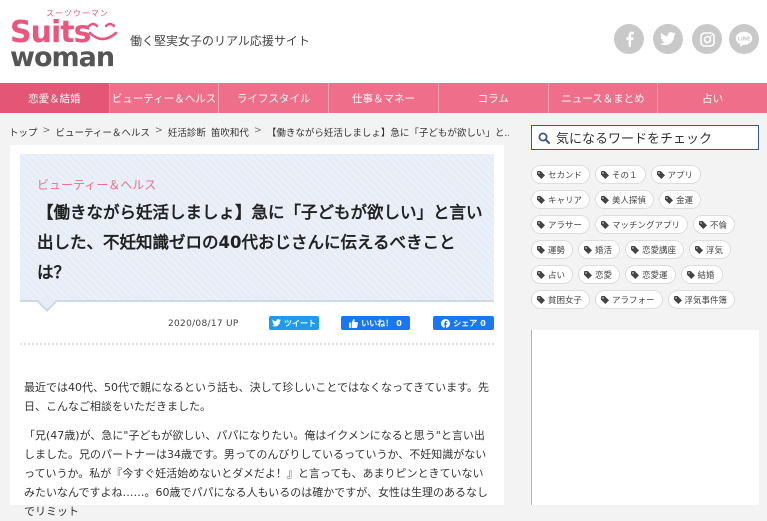 This screenshot has width=767, height=521. Describe the element at coordinates (230, 132) in the screenshot. I see `breadcrumb-author: 笛吹和代` at that location.